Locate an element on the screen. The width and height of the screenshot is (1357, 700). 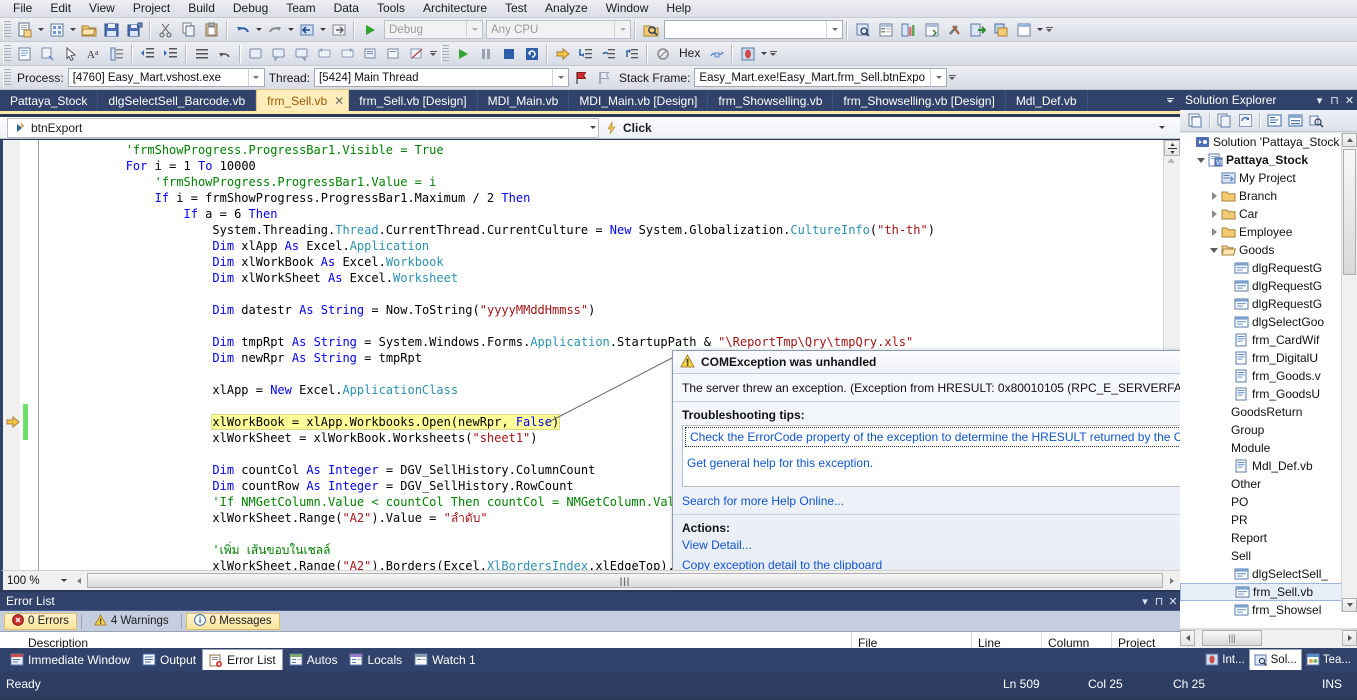
horizontal-scroll-thumb: ||| is located at coordinates (625, 580).